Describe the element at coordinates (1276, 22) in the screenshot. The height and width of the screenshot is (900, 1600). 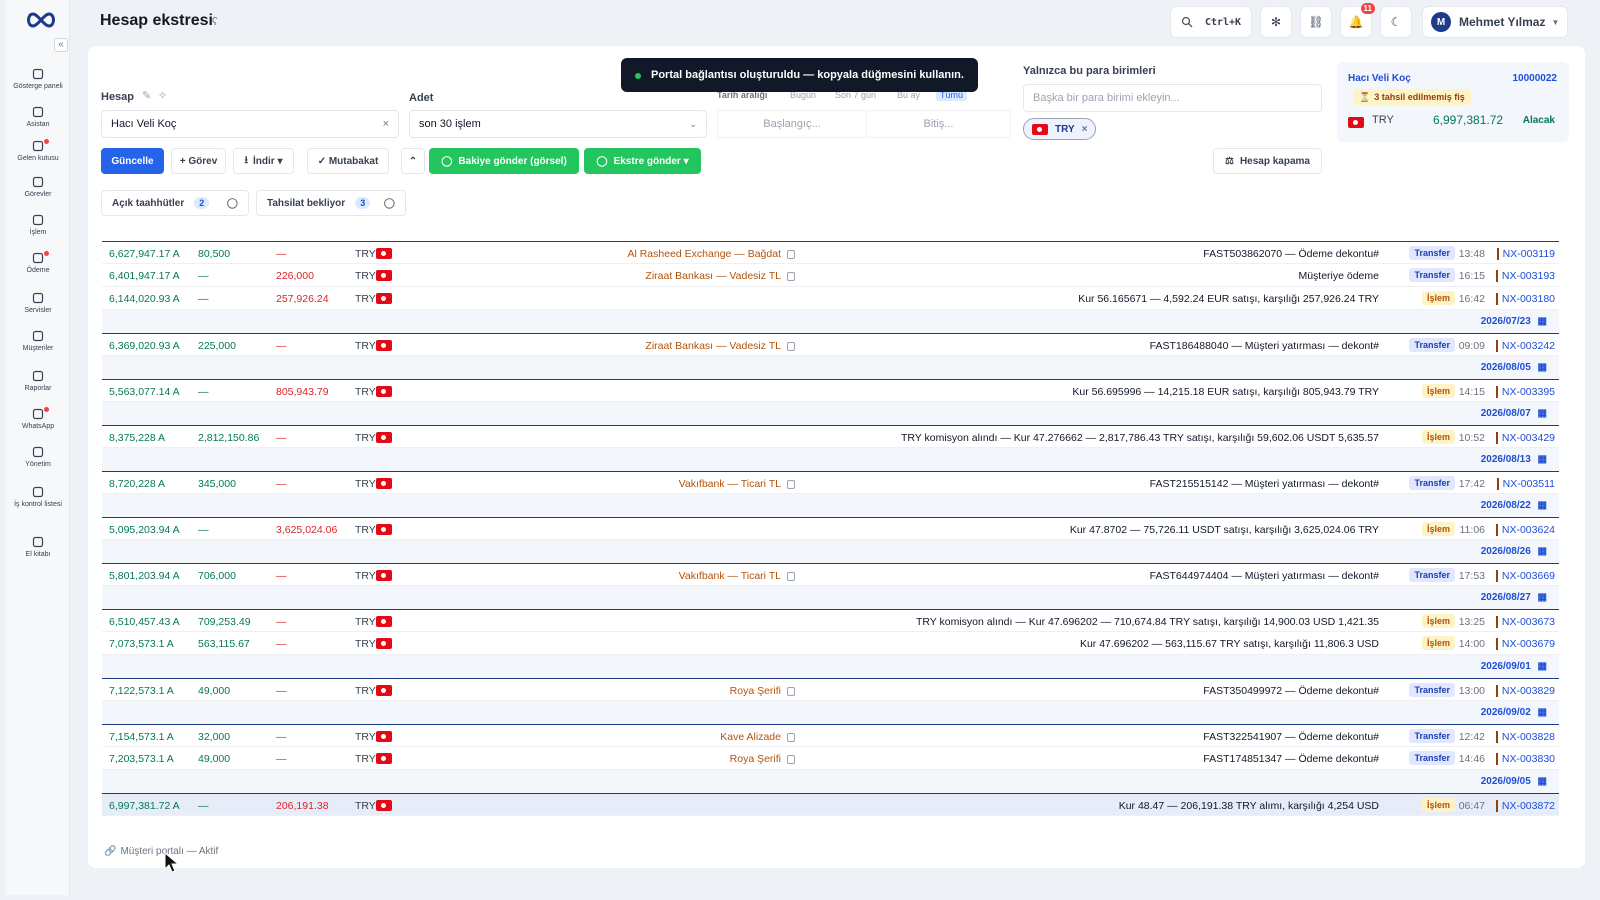
I see `bug-button: ✻` at that location.